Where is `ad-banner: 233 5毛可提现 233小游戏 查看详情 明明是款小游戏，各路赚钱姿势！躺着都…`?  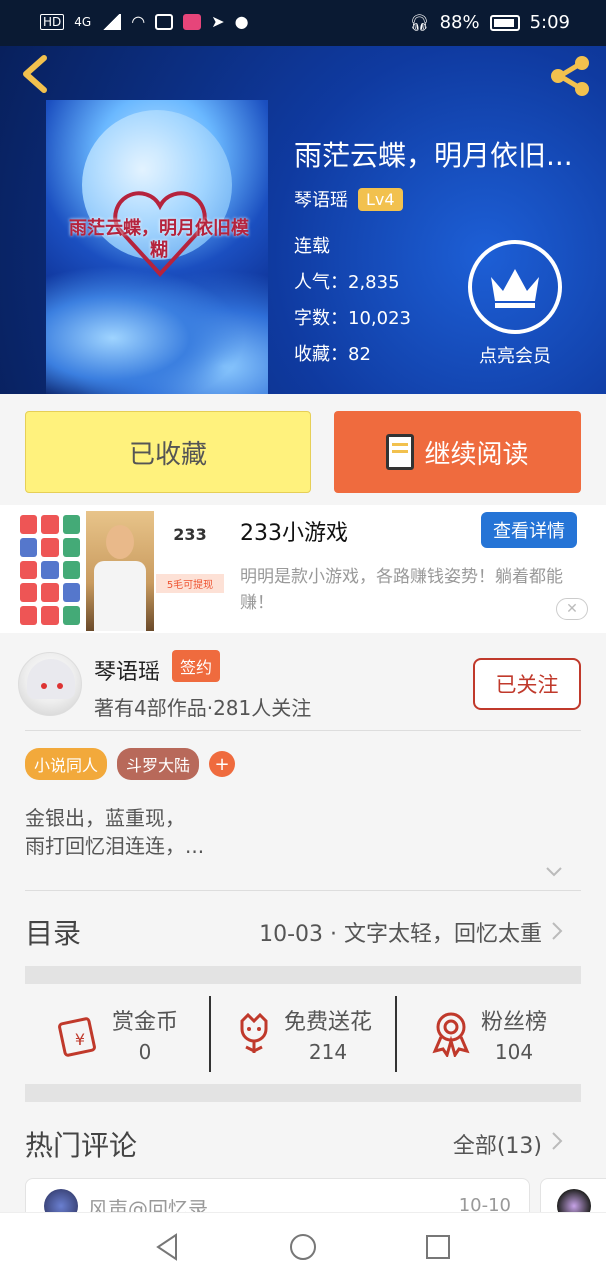
ad-banner: 233 5毛可提现 233小游戏 查看详情 明明是款小游戏，各路赚钱姿势！躺着都… is located at coordinates (303, 569).